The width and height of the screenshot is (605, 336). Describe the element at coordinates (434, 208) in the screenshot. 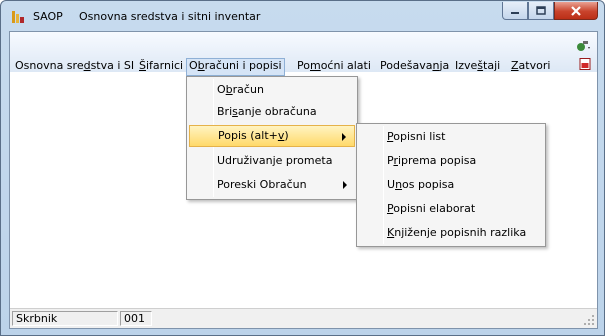

I see `menu-item-label: opisni elaborat` at that location.